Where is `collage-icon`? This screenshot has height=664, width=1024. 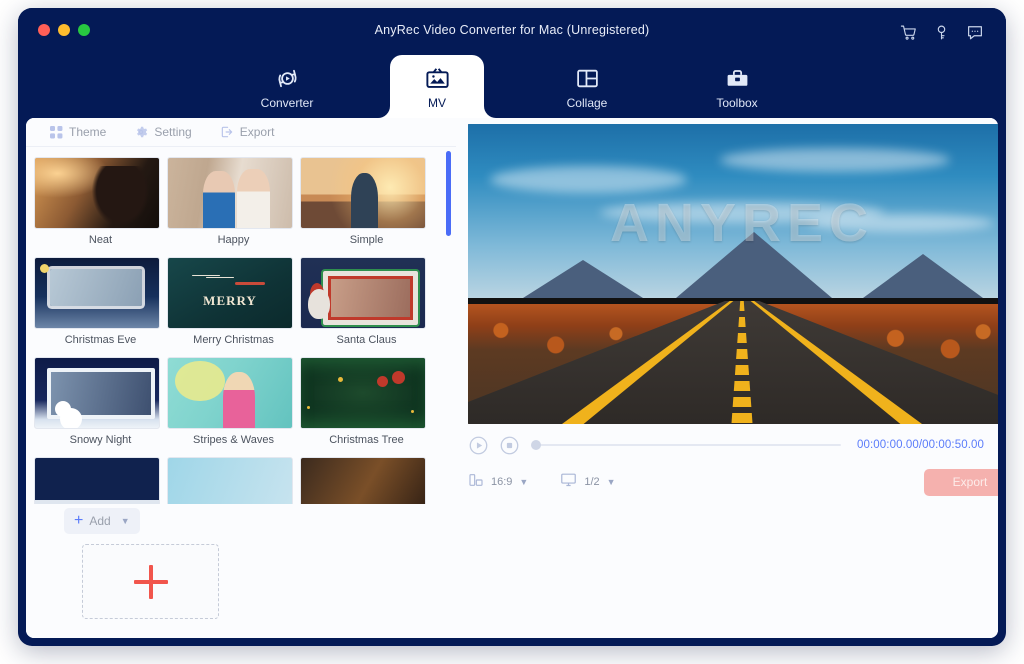
collage-icon is located at coordinates (587, 78).